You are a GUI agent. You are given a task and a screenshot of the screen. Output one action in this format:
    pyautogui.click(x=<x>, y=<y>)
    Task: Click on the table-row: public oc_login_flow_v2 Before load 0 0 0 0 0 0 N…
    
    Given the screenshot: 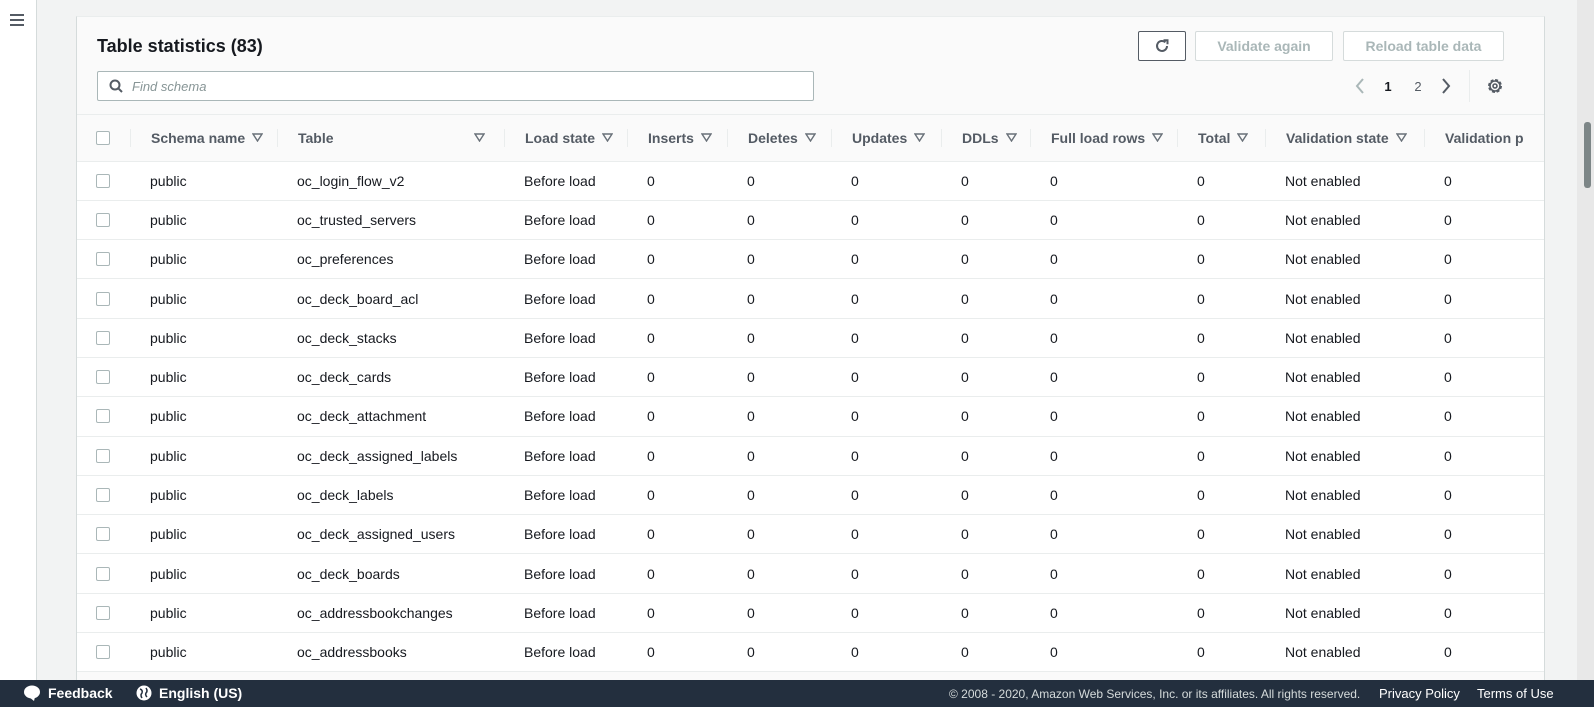 What is the action you would take?
    pyautogui.click(x=810, y=181)
    